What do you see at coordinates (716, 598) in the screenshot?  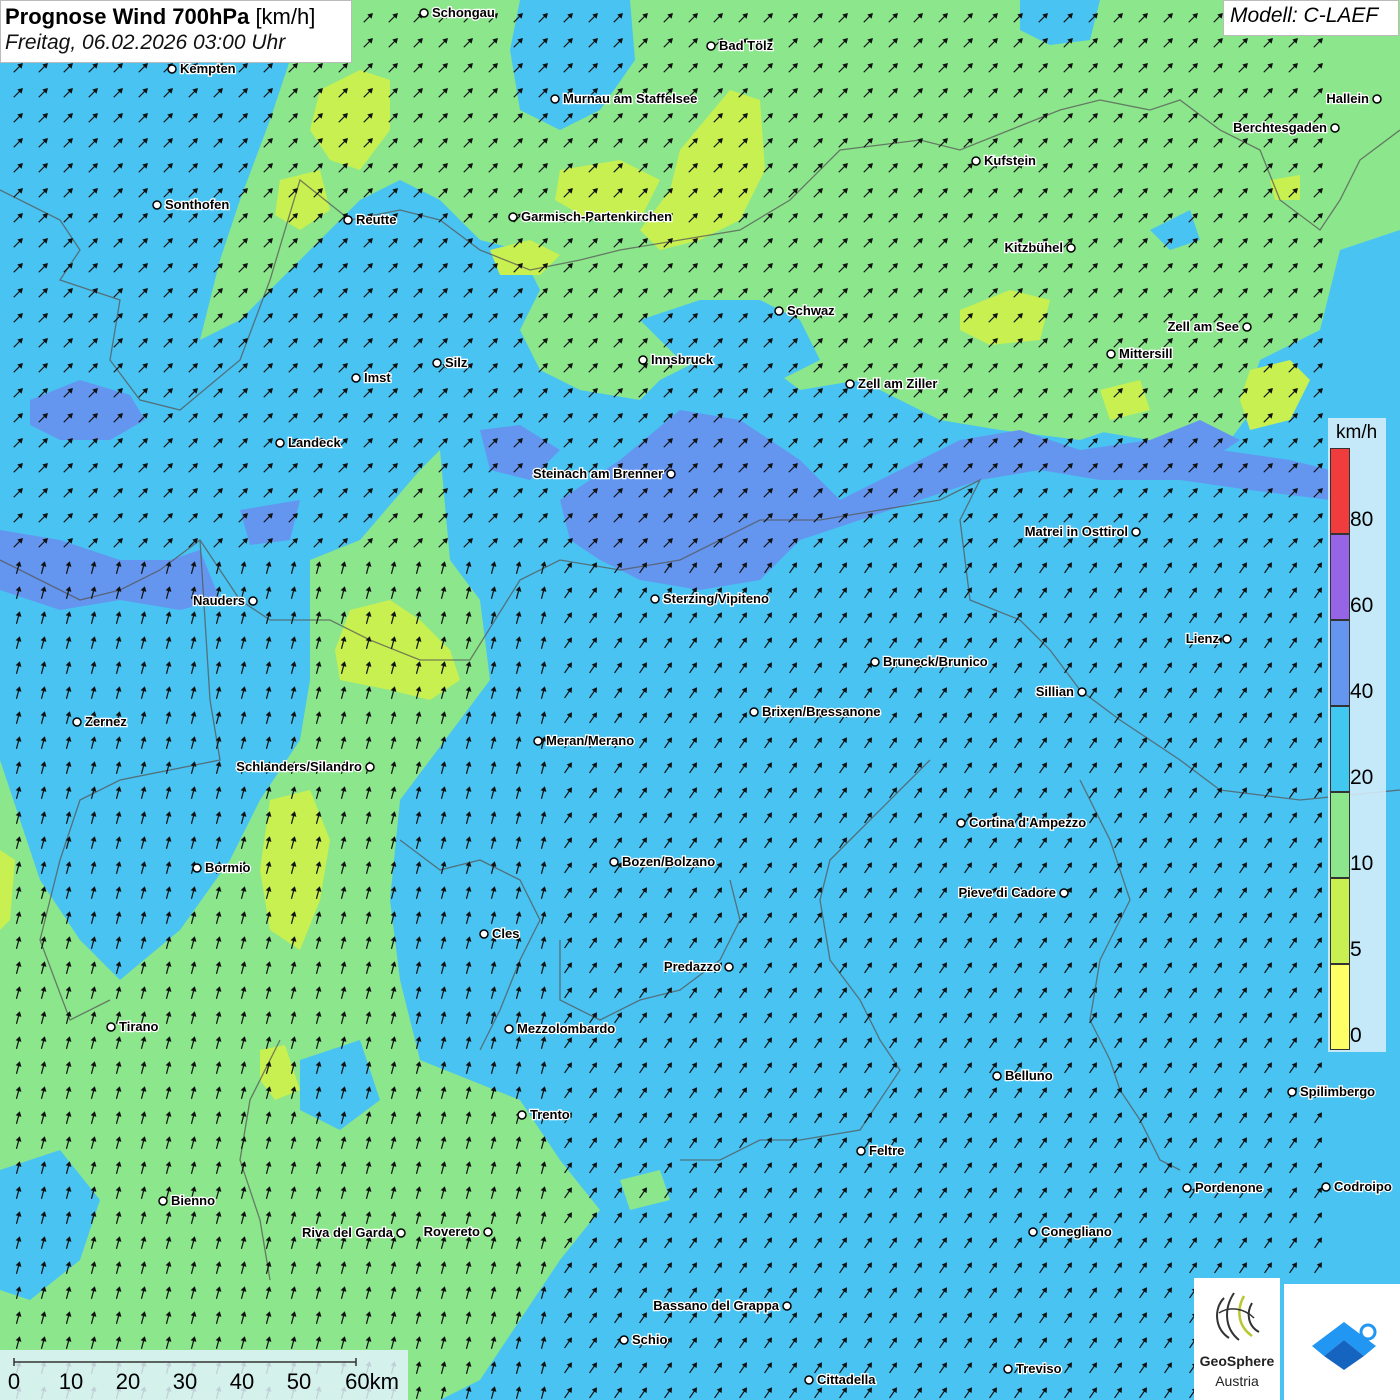 I see `city-label: Sterzing/Vipiteno` at bounding box center [716, 598].